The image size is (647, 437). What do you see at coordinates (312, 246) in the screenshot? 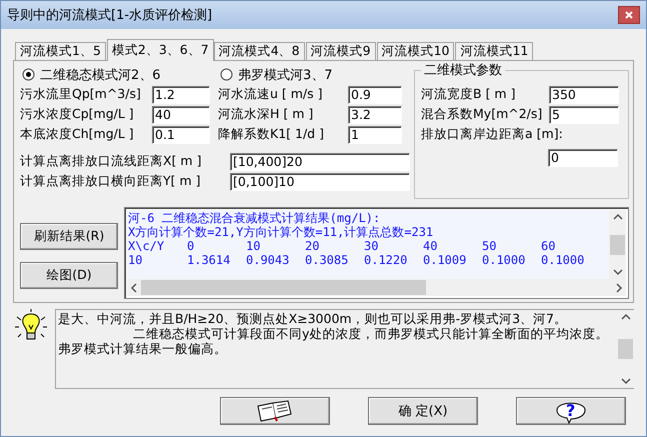
I see `result-header: 20` at bounding box center [312, 246].